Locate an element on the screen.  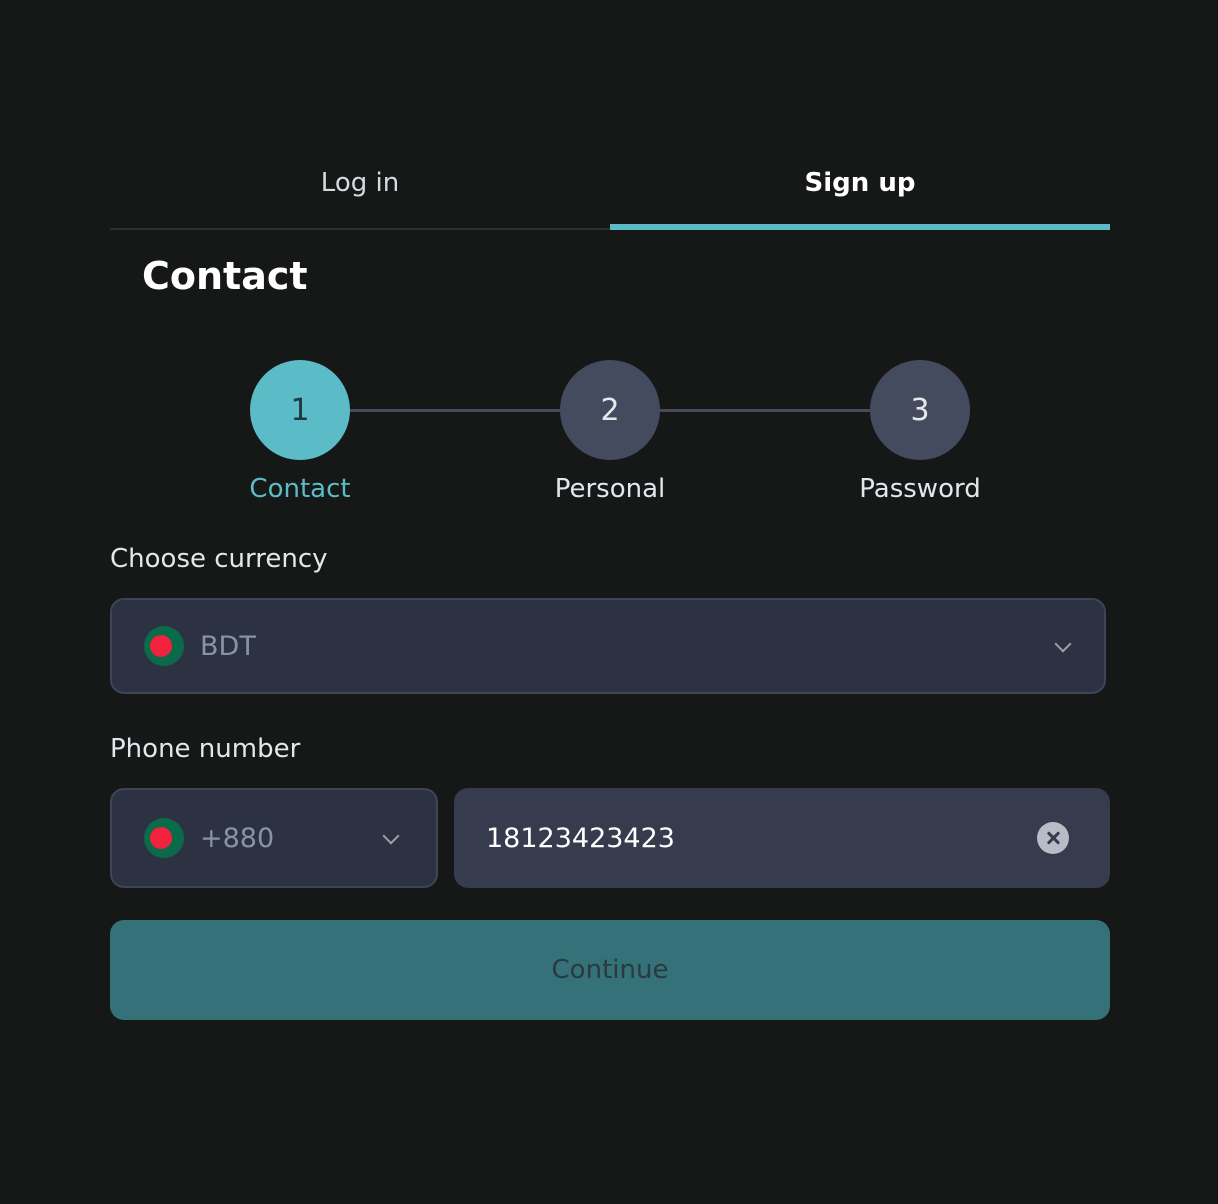
currency-select: BDT is located at coordinates (608, 646).